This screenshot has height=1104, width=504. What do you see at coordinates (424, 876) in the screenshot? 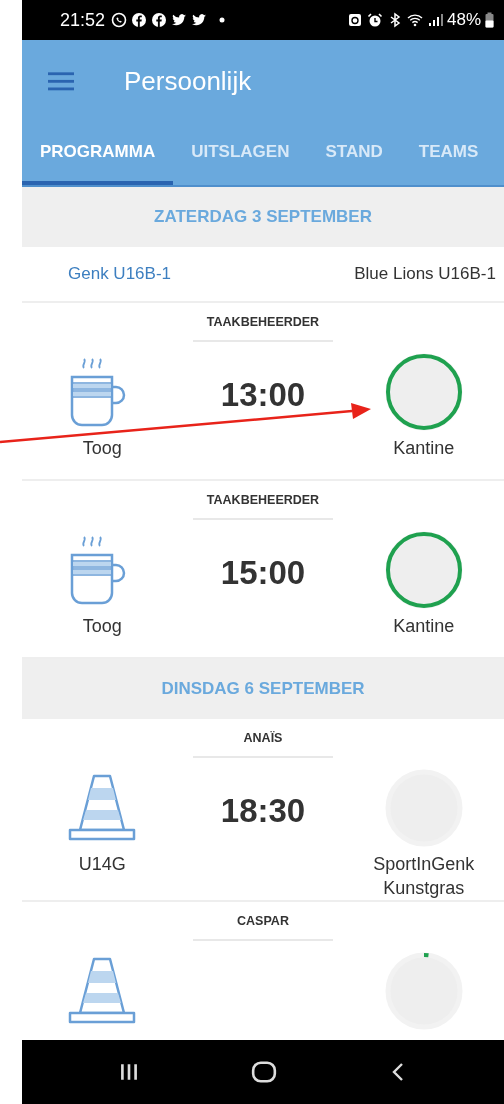
I see `task-location: SportInGenk Kunstgras` at bounding box center [424, 876].